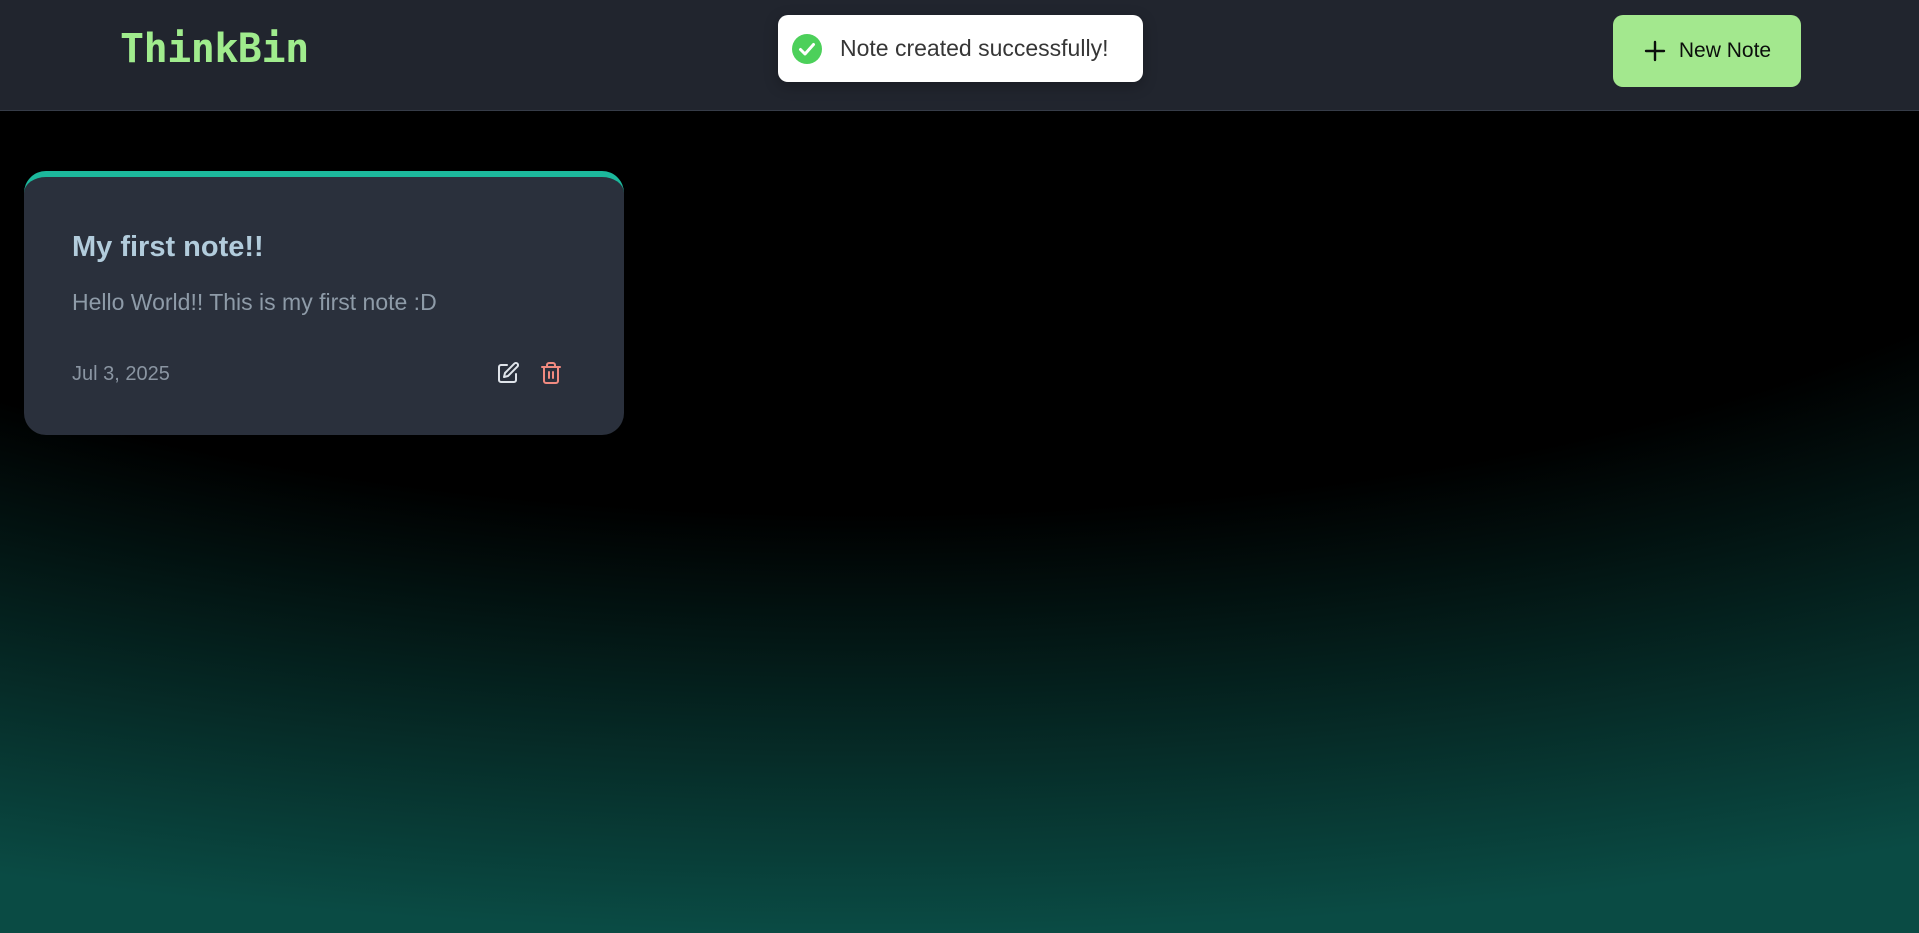 This screenshot has width=1919, height=933. I want to click on brand-logo: ThinkBin, so click(214, 49).